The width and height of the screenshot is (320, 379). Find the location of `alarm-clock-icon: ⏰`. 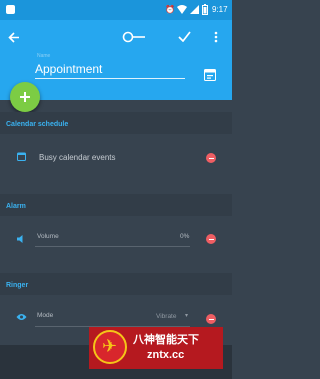

alarm-clock-icon: ⏰ is located at coordinates (170, 9).